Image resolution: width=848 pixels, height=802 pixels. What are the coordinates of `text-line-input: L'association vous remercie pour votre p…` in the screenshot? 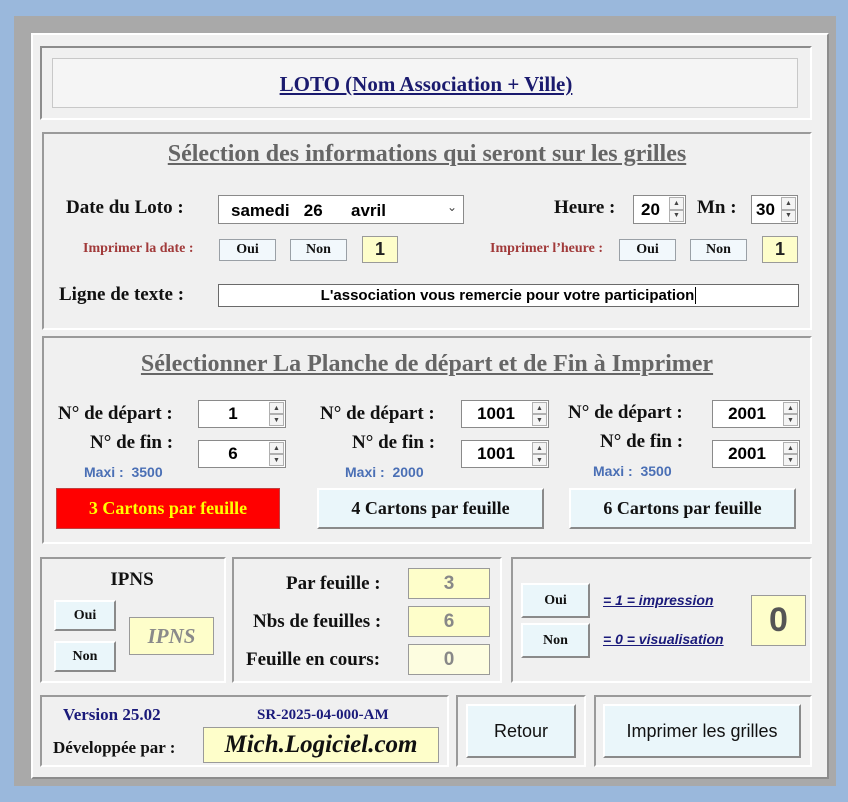 It's located at (508, 295).